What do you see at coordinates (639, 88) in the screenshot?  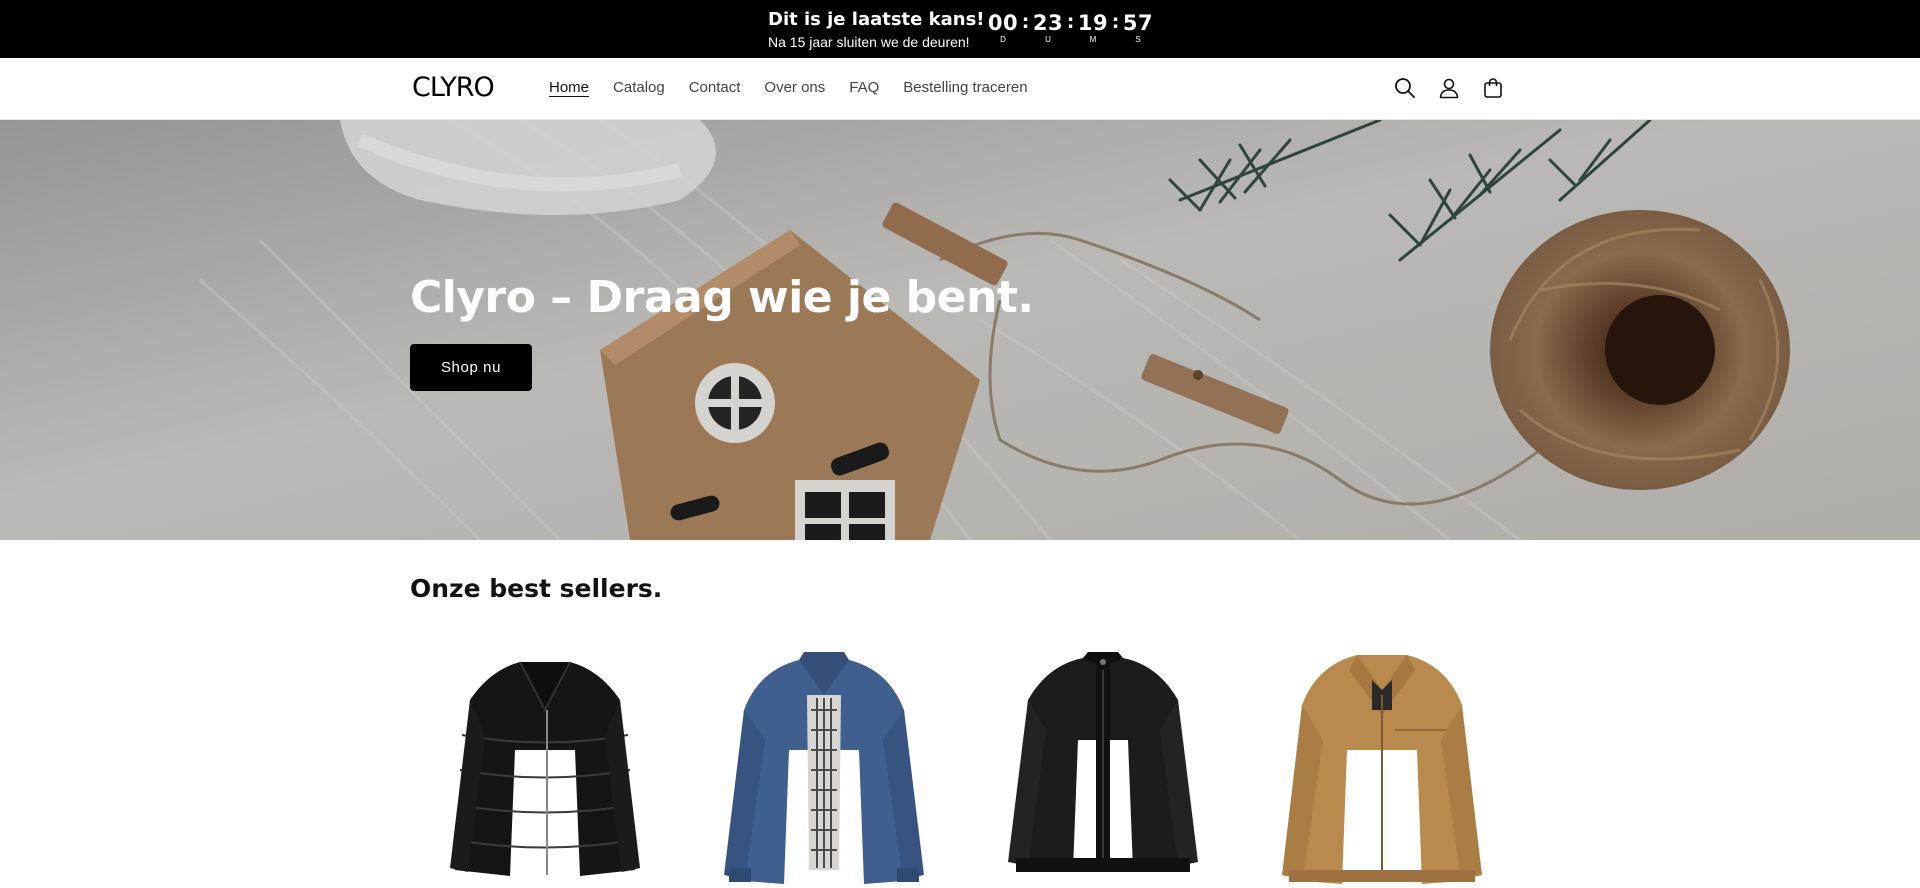 I see `nav-item-catalog: Catalog` at bounding box center [639, 88].